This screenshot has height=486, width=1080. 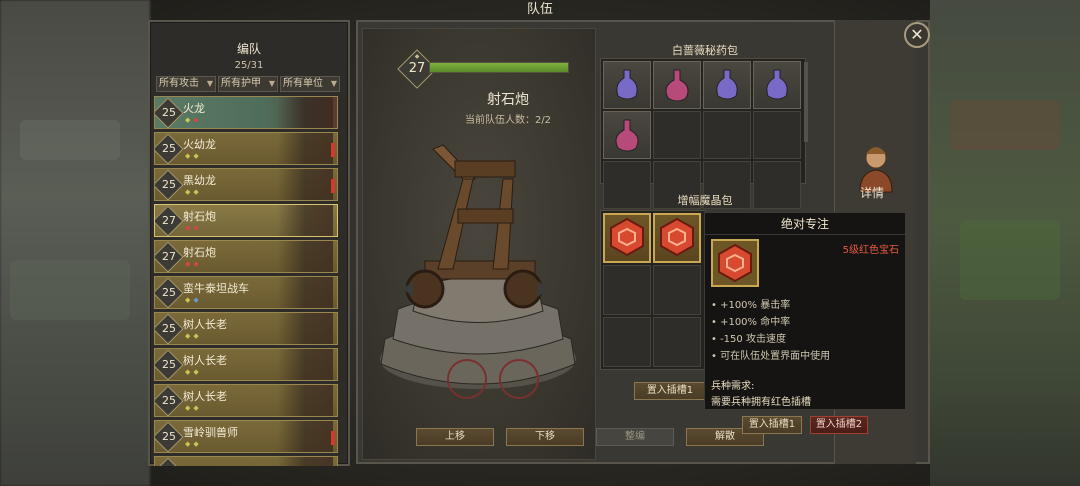 I want to click on filter-attack: 所有攻击 ▼, so click(x=186, y=84).